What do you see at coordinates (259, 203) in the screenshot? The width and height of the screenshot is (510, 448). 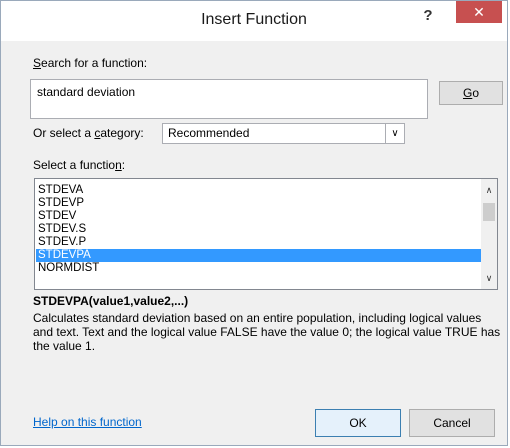 I see `list-item: STDEVP` at bounding box center [259, 203].